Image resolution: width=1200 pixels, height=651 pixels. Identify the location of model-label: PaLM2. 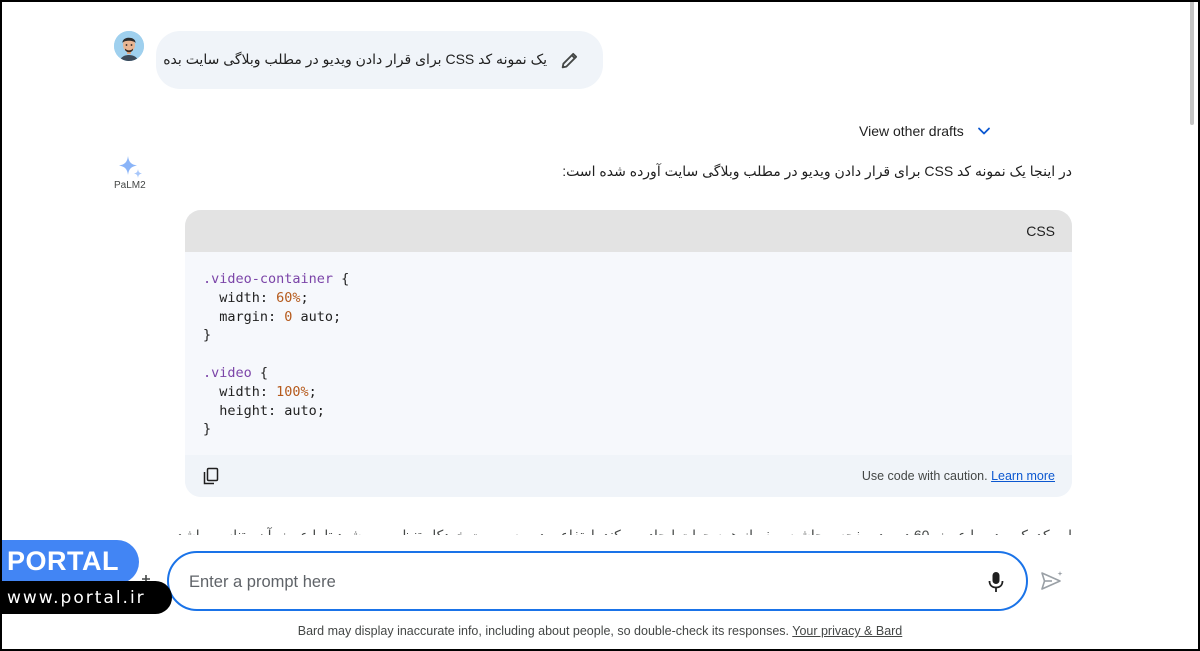
(130, 185).